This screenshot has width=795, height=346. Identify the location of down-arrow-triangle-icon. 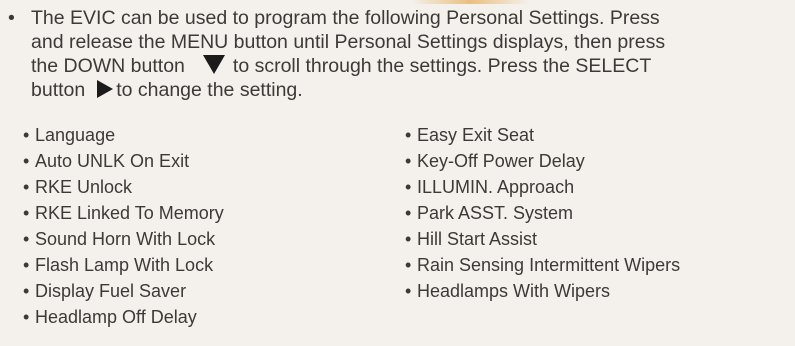
(213, 64).